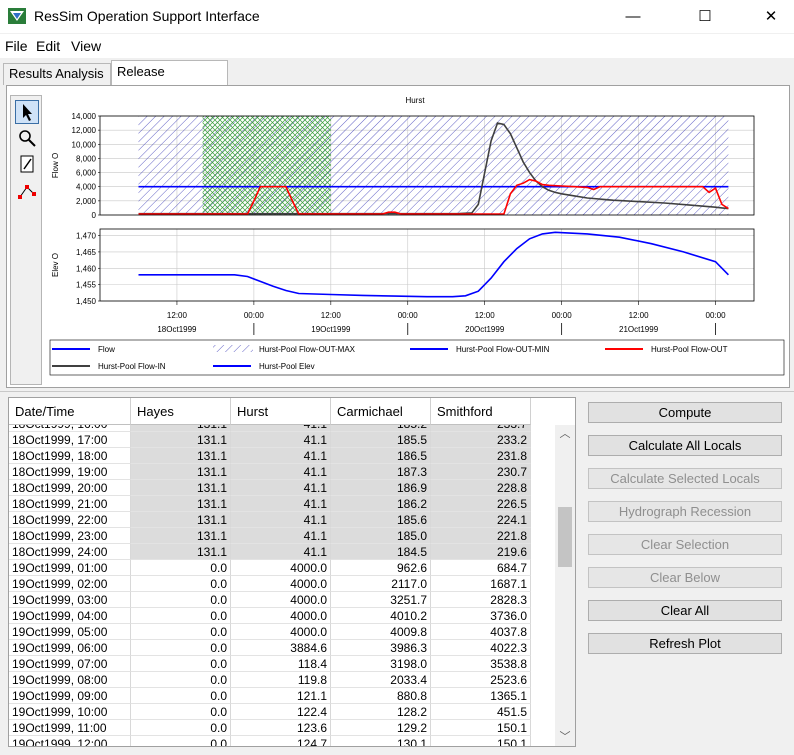 The height and width of the screenshot is (755, 794). I want to click on table-cell-date-time: 19Oct1999, 04:00, so click(70, 616).